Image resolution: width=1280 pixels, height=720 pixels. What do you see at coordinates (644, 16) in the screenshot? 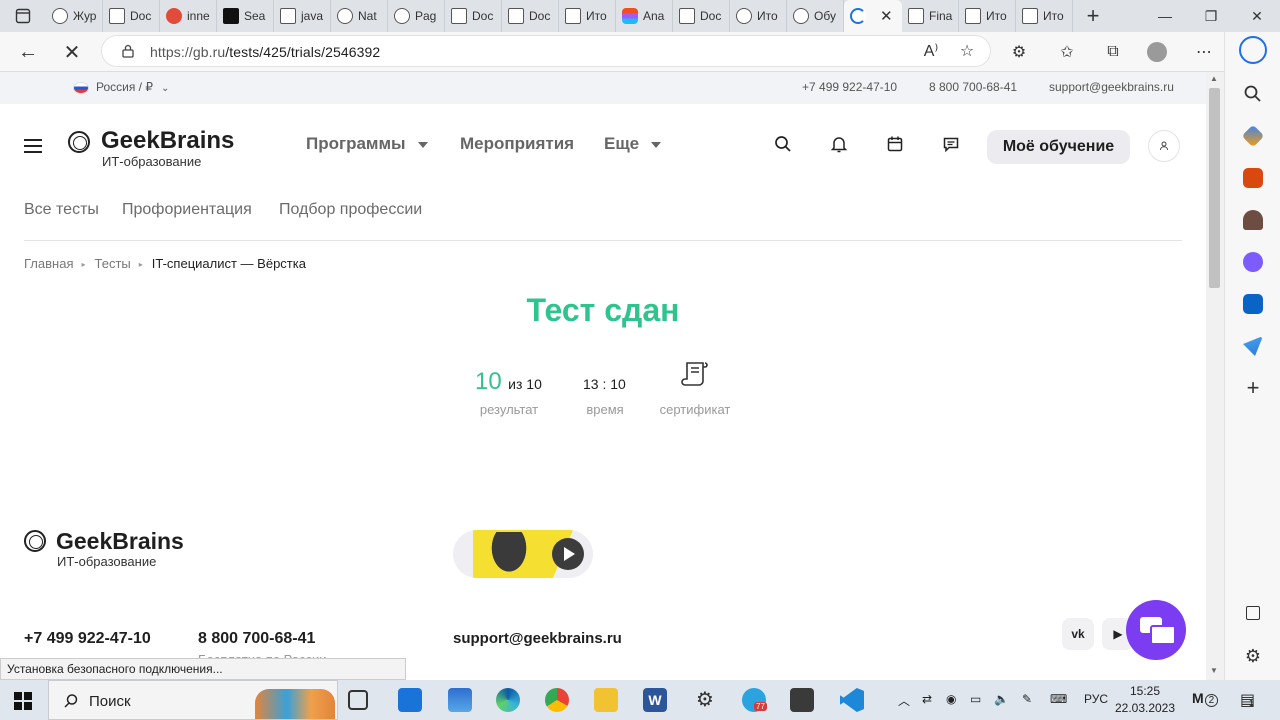
I see `browser-tab: Ana` at bounding box center [644, 16].